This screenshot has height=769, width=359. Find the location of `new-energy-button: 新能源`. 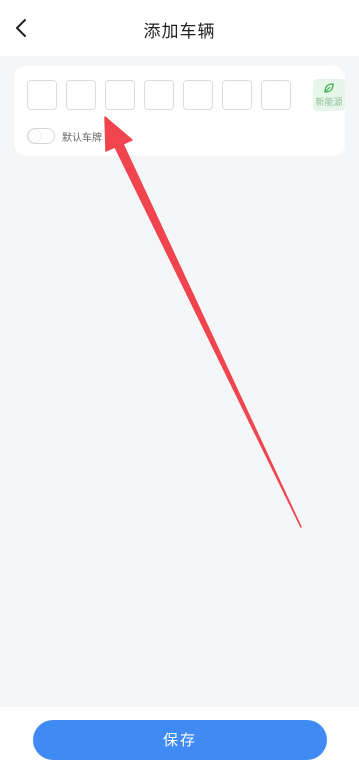

new-energy-button: 新能源 is located at coordinates (329, 95).